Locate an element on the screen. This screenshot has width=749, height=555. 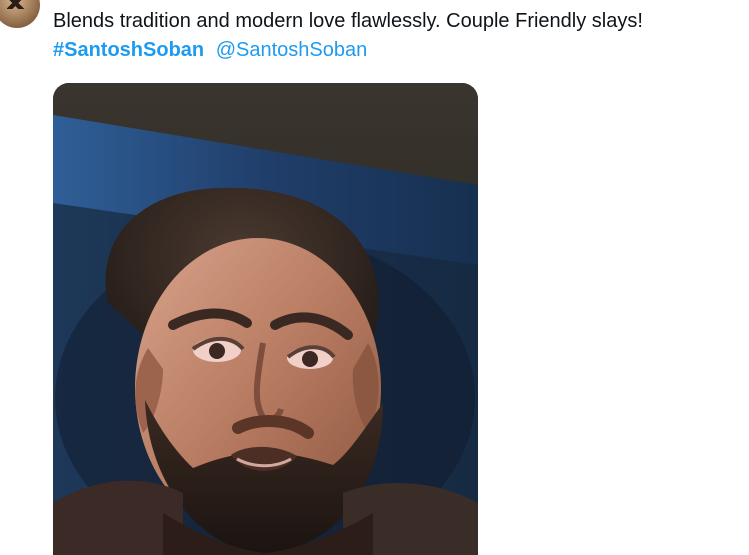
avatar-logo-icon is located at coordinates (17, 4).